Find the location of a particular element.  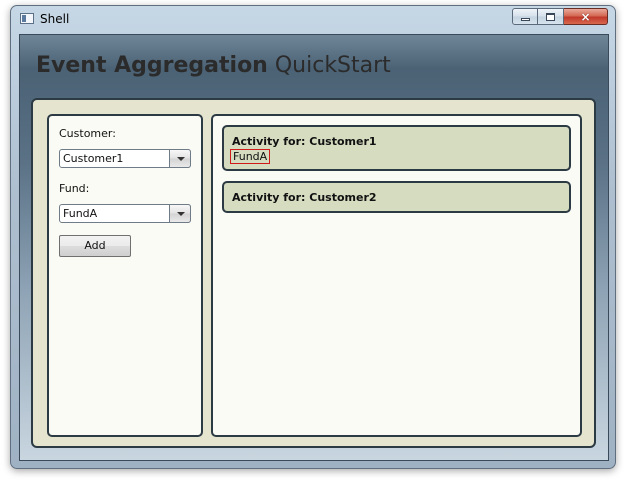

minimize-icon is located at coordinates (525, 16).